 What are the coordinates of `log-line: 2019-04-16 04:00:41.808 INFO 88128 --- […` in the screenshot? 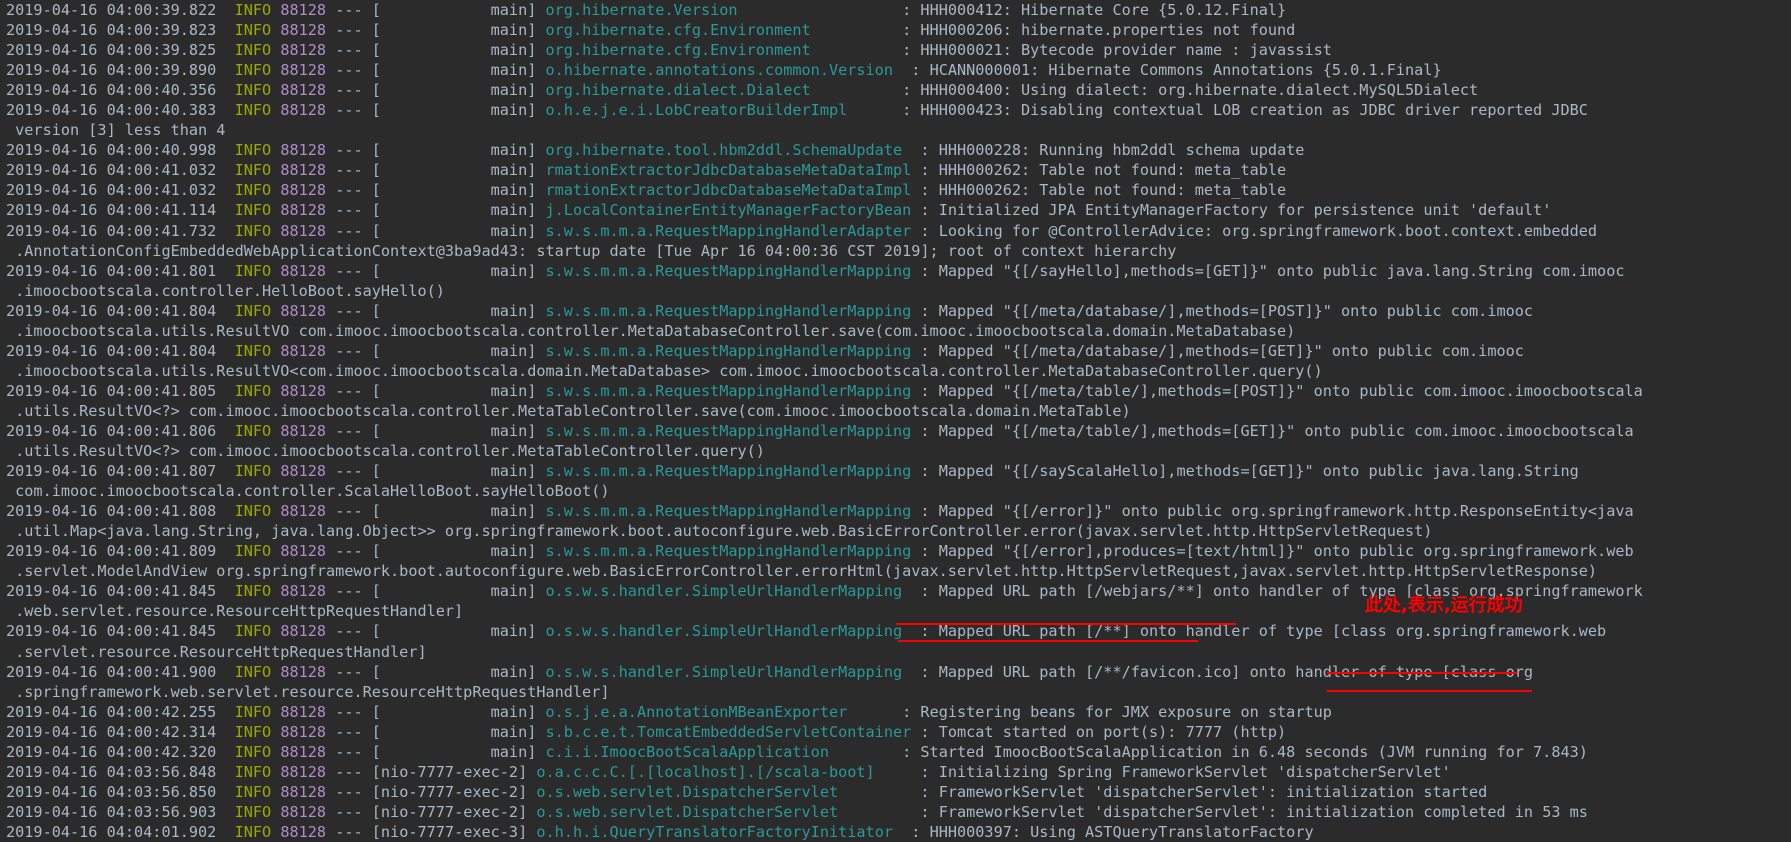 It's located at (895, 511).